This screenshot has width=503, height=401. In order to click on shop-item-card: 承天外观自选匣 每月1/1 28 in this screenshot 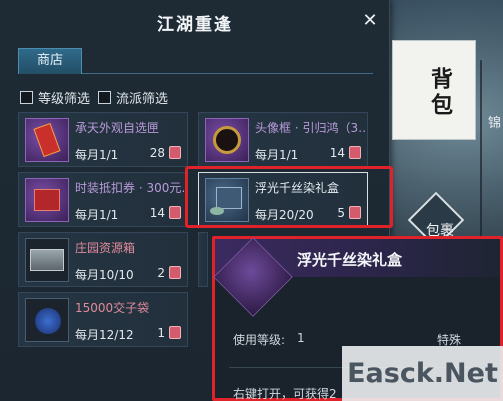, I will do `click(103, 139)`.